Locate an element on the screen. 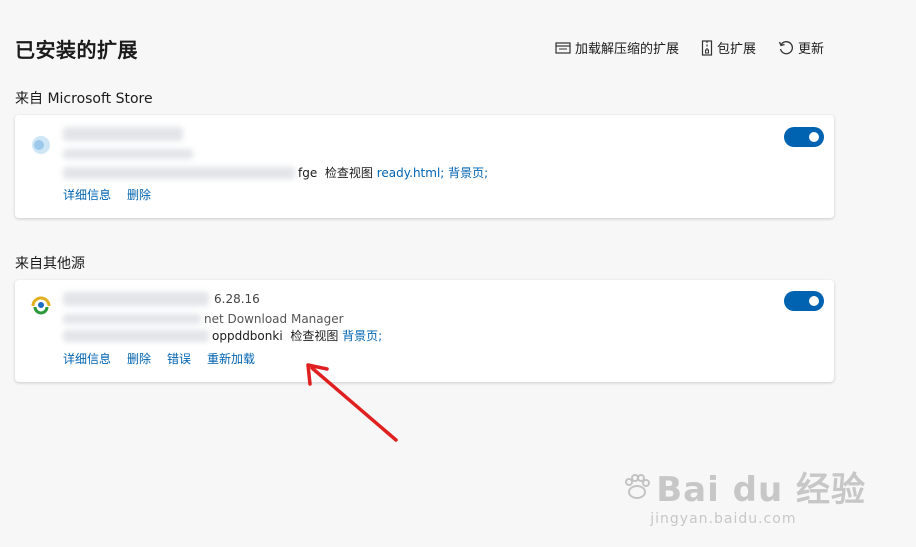  extension-version: 6.28.16 is located at coordinates (237, 299).